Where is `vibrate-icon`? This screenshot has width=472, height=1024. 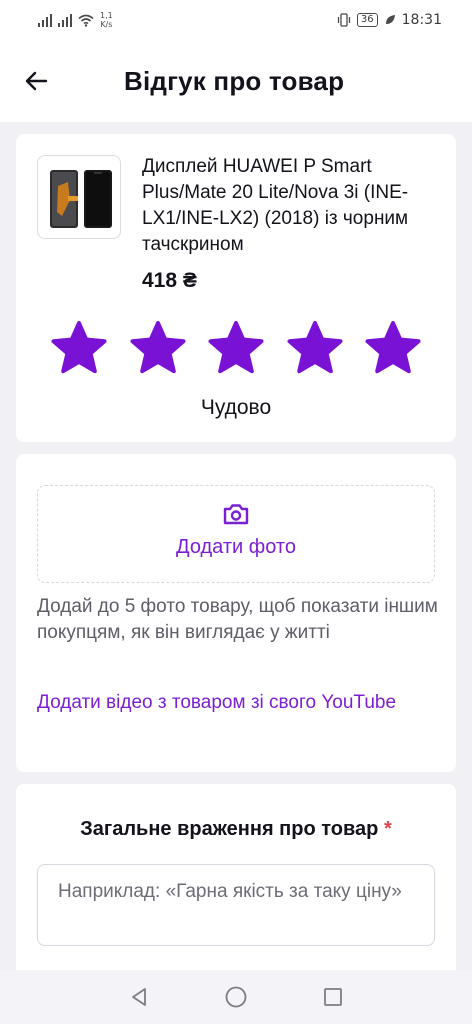 vibrate-icon is located at coordinates (344, 20).